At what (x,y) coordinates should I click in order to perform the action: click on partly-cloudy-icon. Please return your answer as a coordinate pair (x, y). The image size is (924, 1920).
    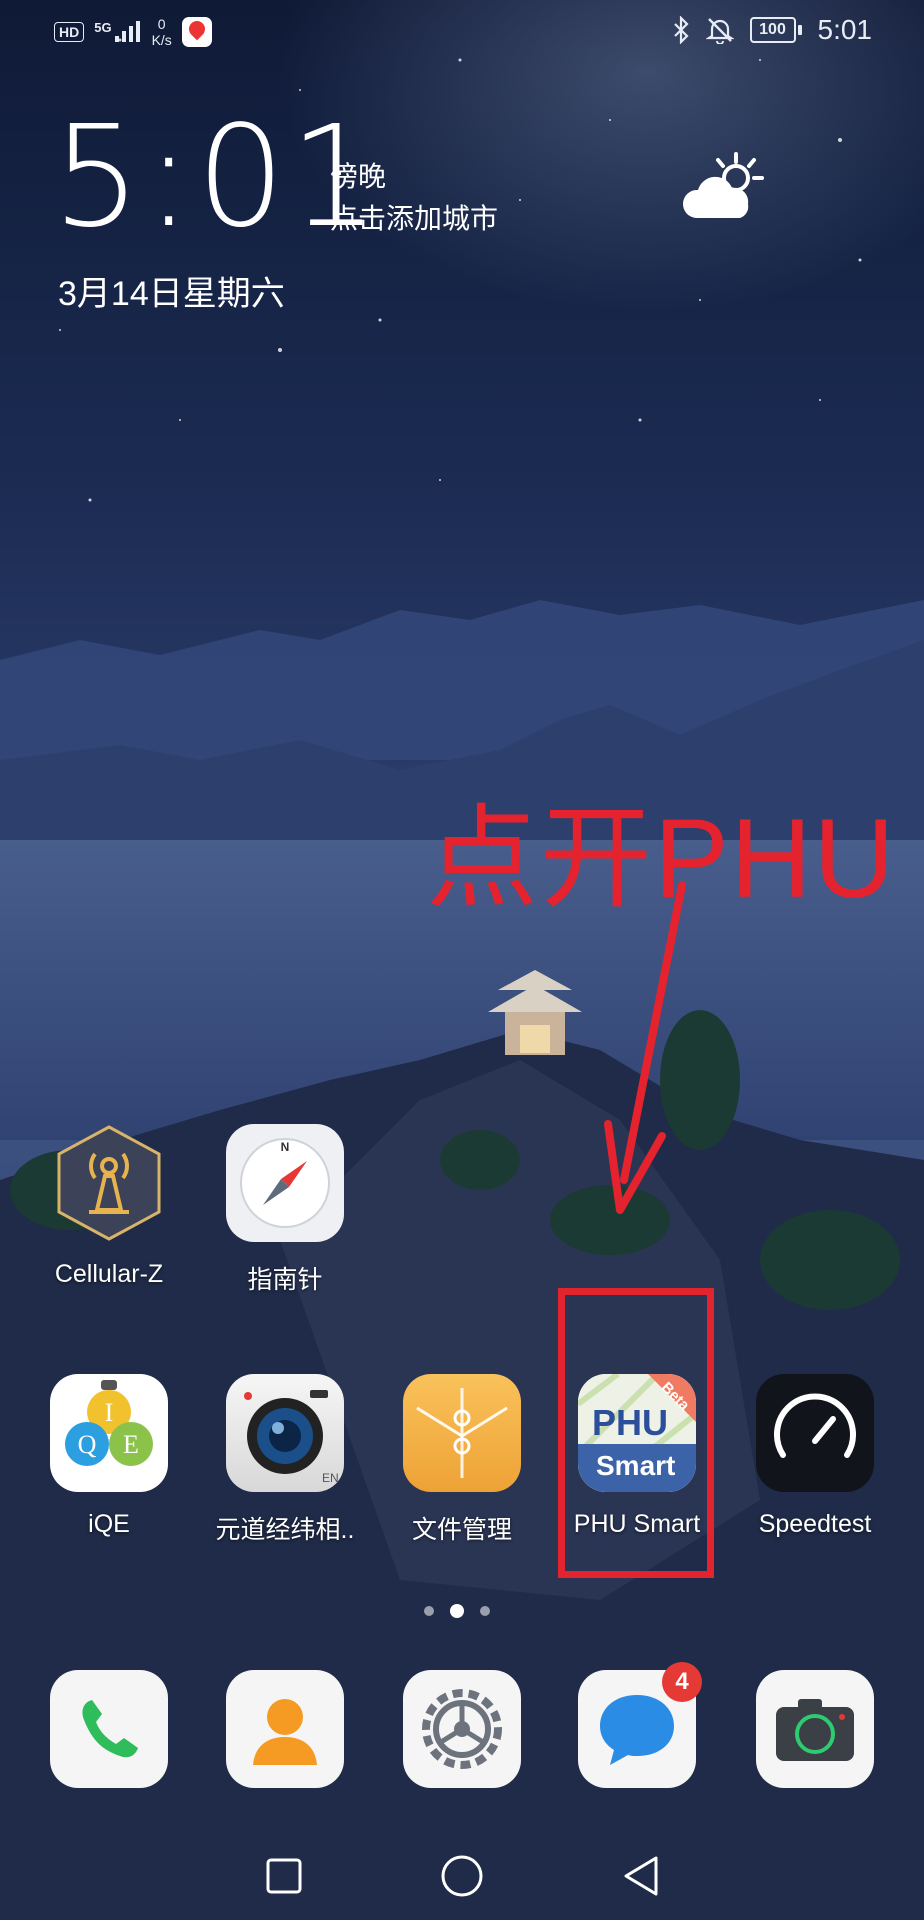
    Looking at the image, I should click on (723, 188).